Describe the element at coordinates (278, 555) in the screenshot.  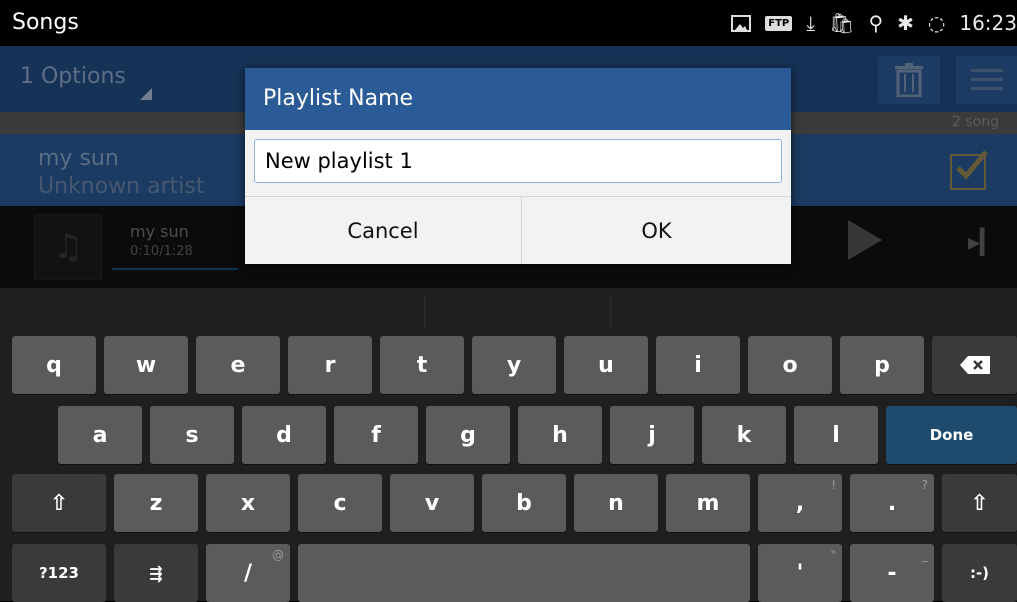
I see `key-hint: @` at that location.